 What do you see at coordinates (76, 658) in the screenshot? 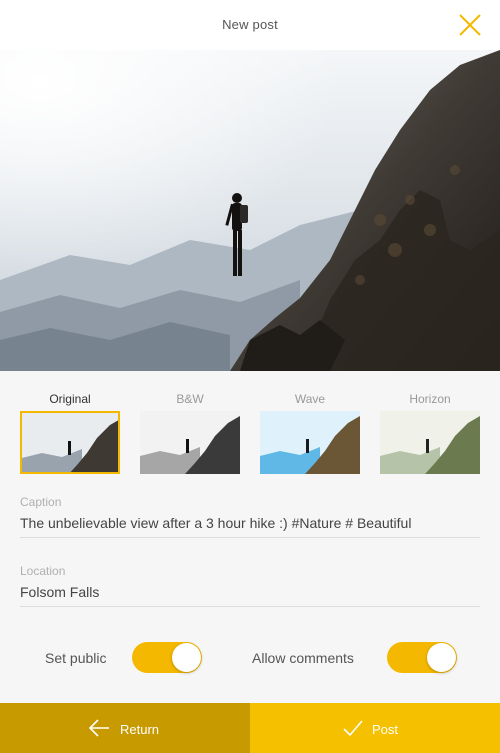
I see `set-public-label: Set public` at bounding box center [76, 658].